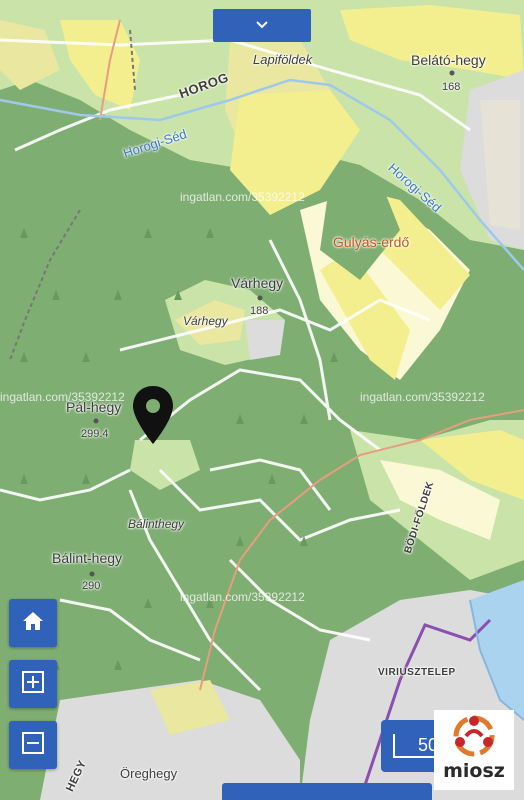  What do you see at coordinates (451, 87) in the screenshot?
I see `elevation-label-belato: 168` at bounding box center [451, 87].